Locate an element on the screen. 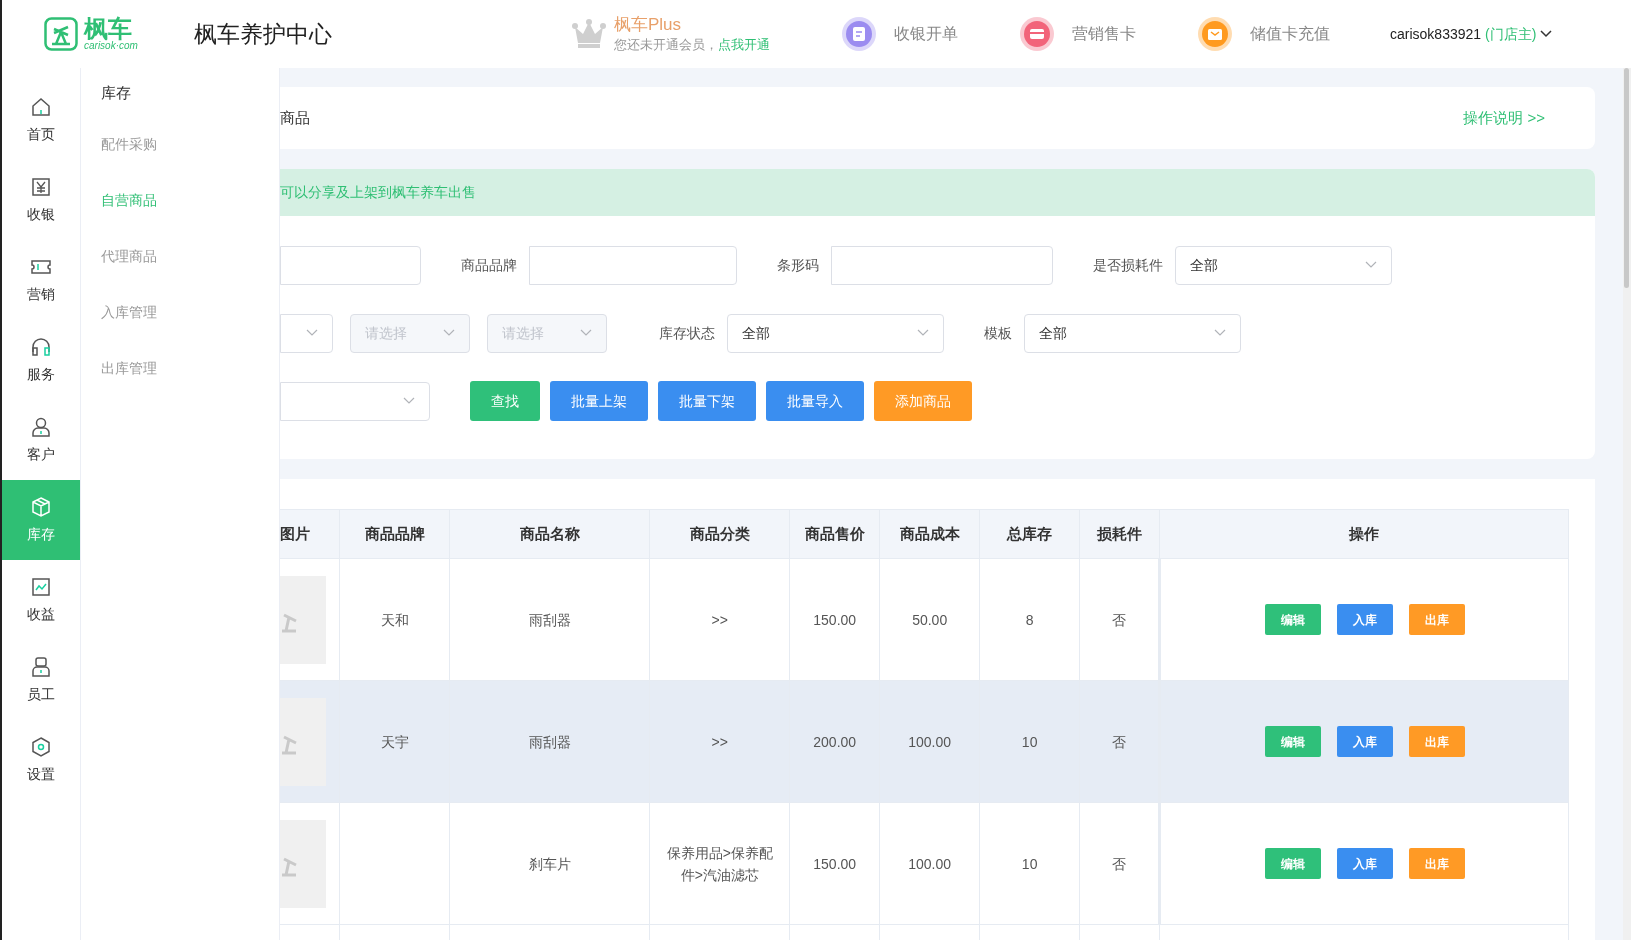 The image size is (1631, 940). table-cell: 天和 is located at coordinates (395, 619).